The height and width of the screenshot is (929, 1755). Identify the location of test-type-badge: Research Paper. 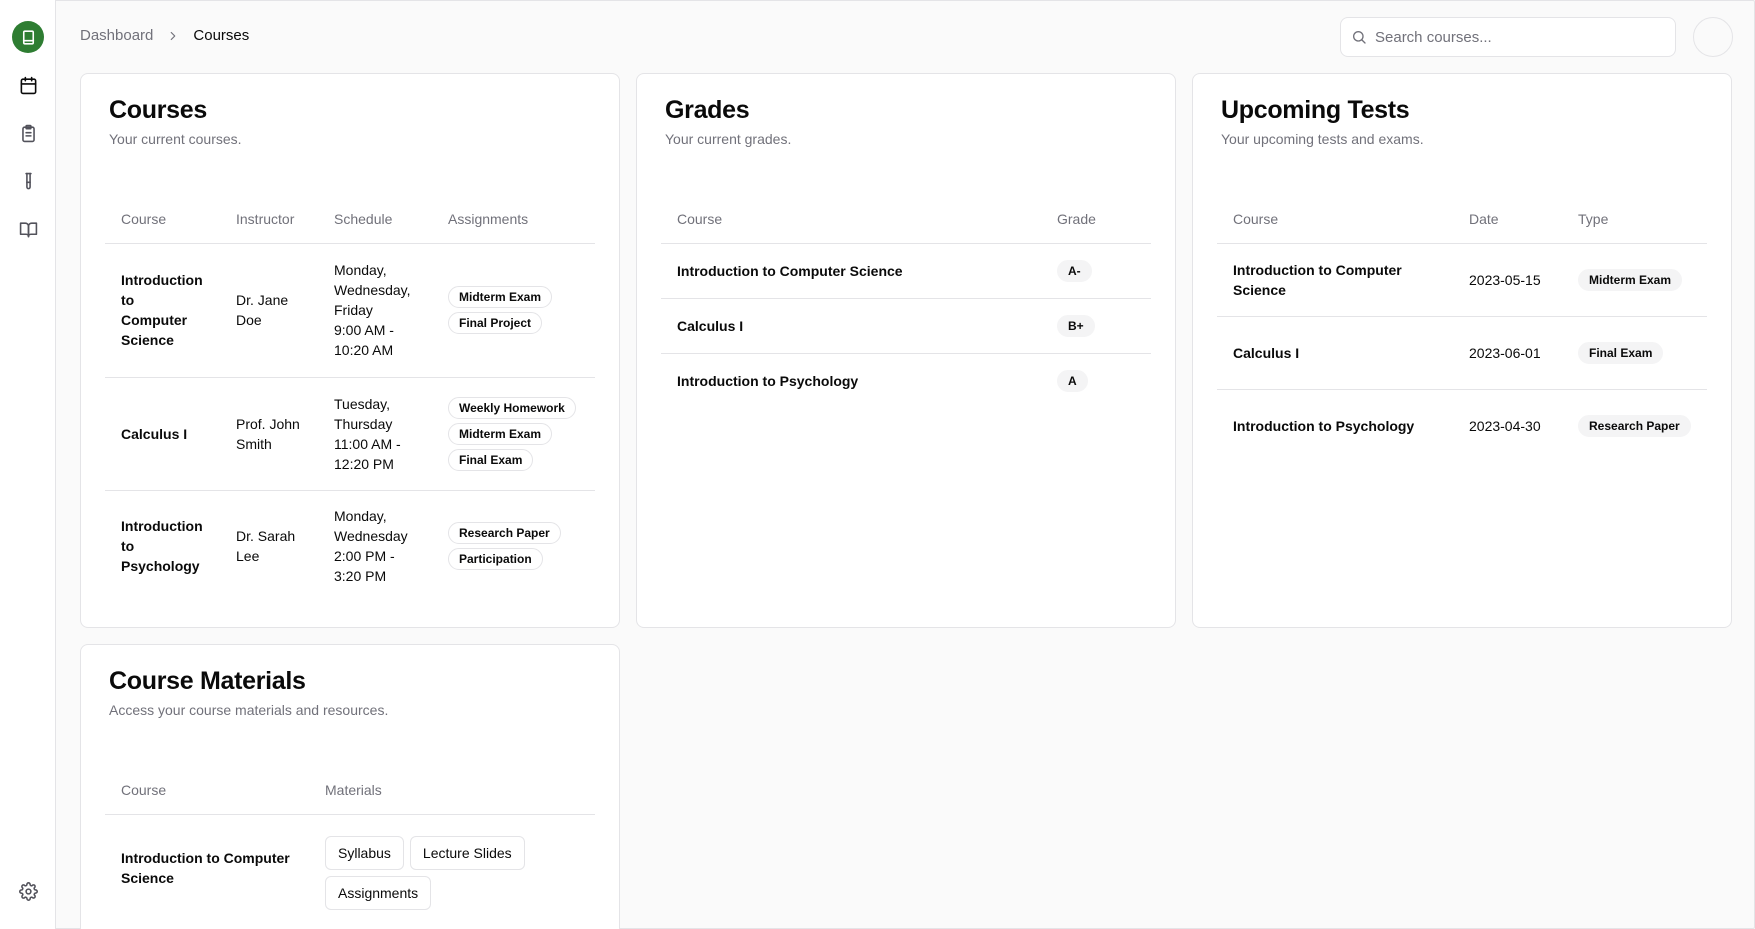
(1634, 425).